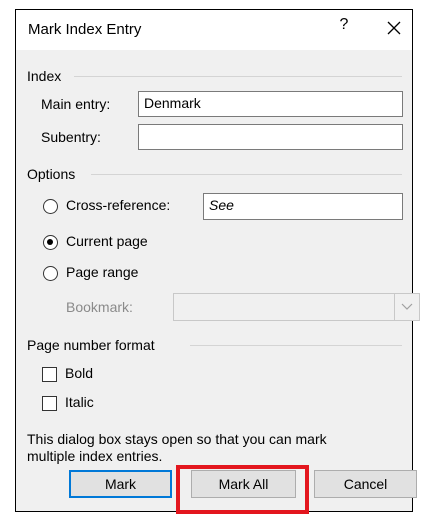 This screenshot has height=516, width=427. What do you see at coordinates (71, 137) in the screenshot?
I see `subentry-label: Subentry:` at bounding box center [71, 137].